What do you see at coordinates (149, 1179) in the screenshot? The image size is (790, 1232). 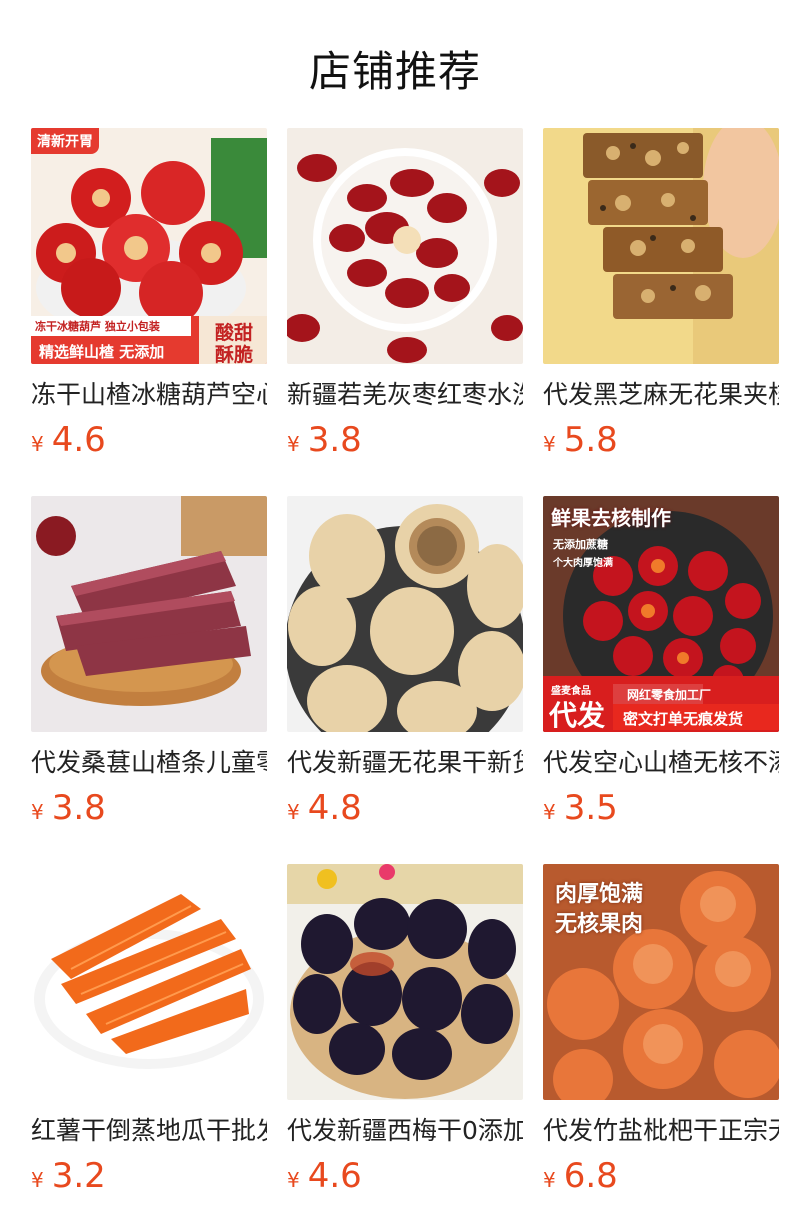 I see `product-price: ¥3.2` at bounding box center [149, 1179].